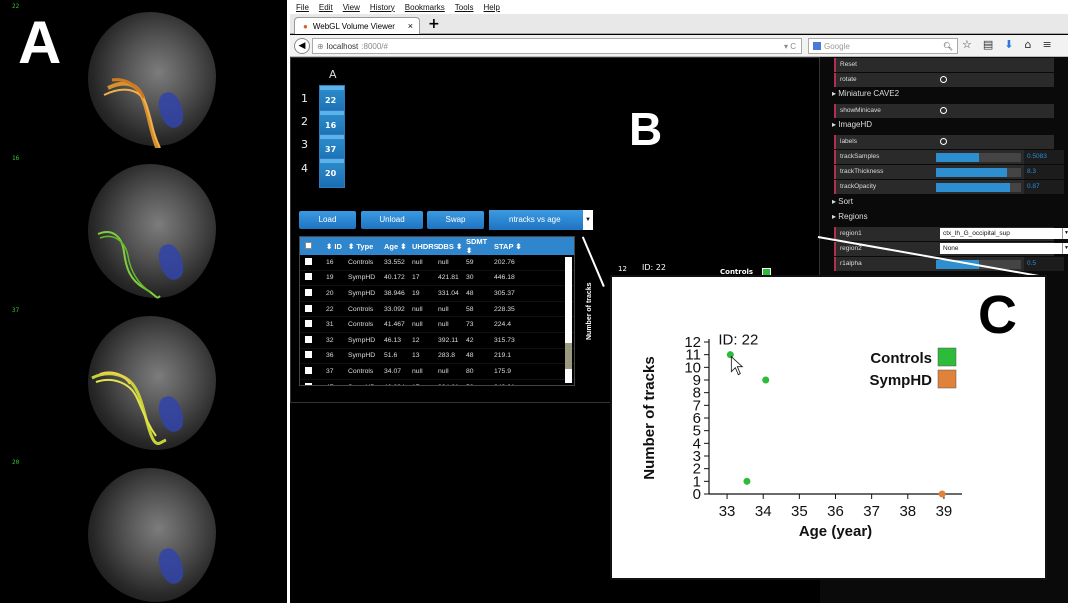  Describe the element at coordinates (437, 325) in the screenshot. I see `table-row: 31 Controls 41.467 null null 73 224.4` at that location.